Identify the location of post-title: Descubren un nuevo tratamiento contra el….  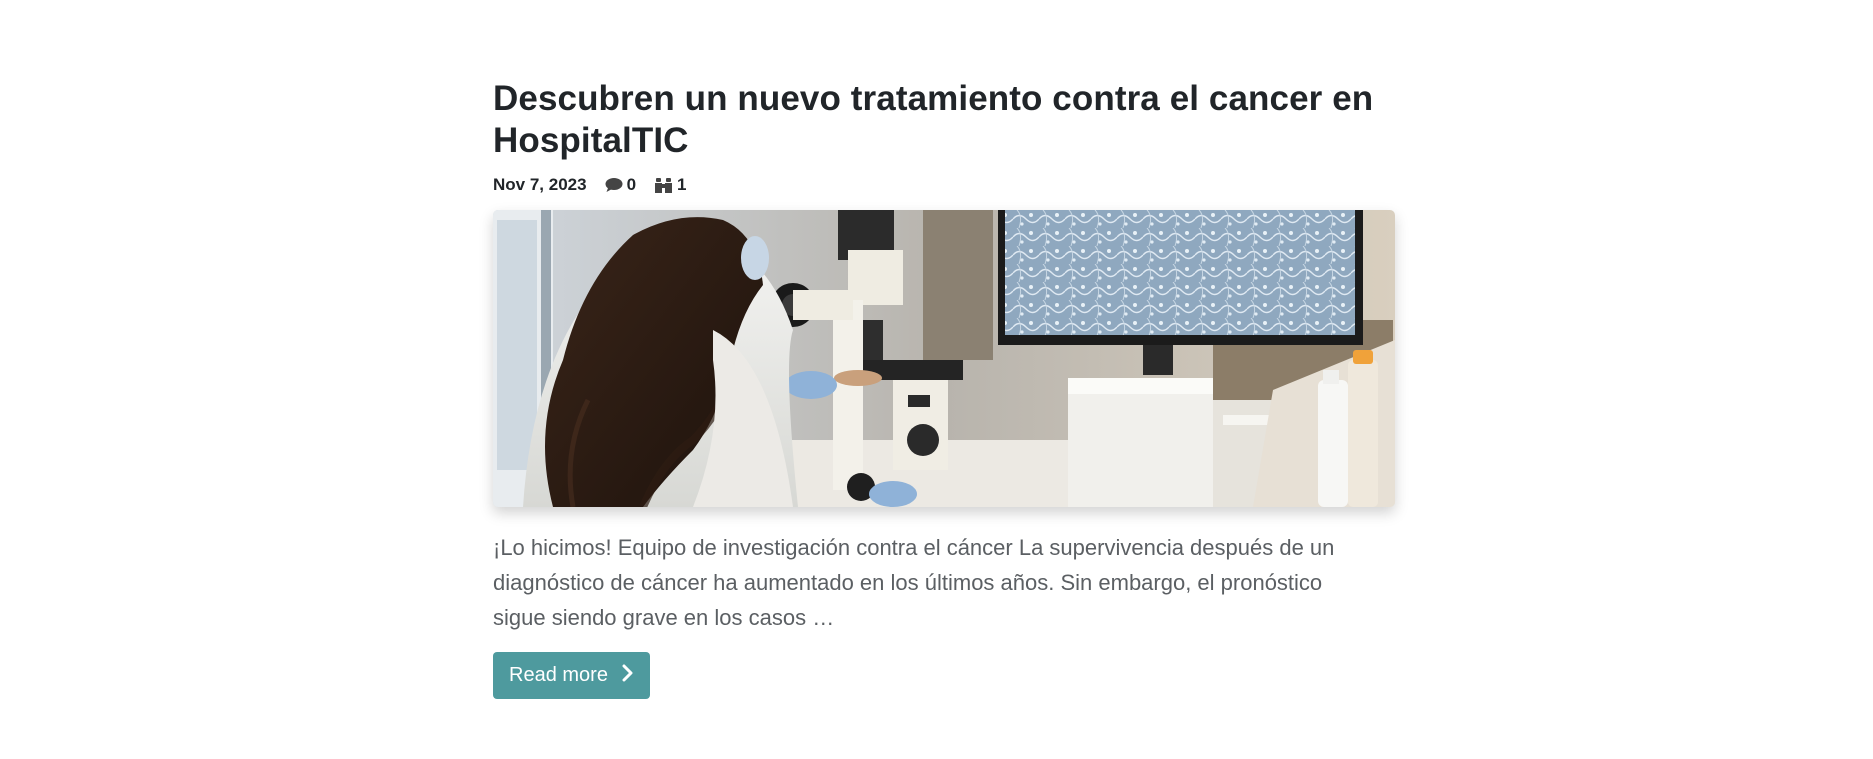
(944, 120).